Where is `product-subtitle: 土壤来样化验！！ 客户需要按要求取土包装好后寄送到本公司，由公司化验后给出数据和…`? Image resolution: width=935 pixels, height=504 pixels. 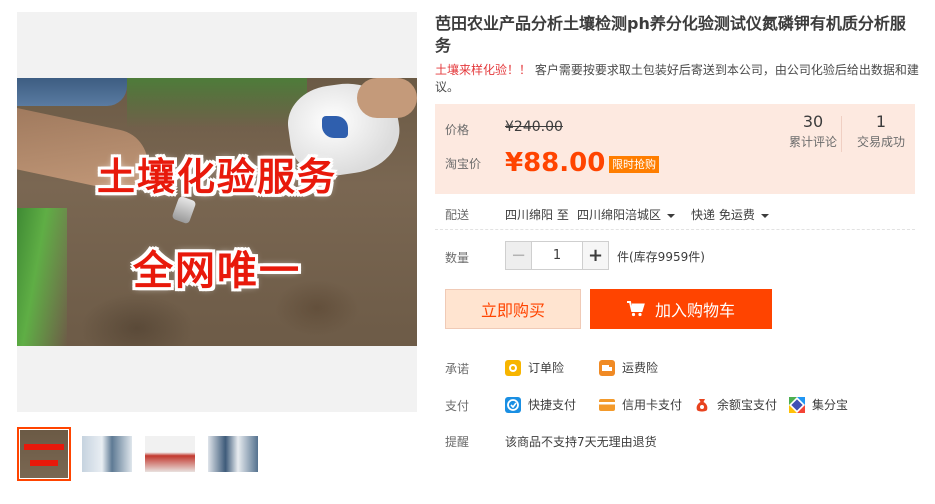
product-subtitle: 土壤来样化验！！ 客户需要按要求取土包装好后寄送到本公司，由公司化验后给出数据和… is located at coordinates (677, 79).